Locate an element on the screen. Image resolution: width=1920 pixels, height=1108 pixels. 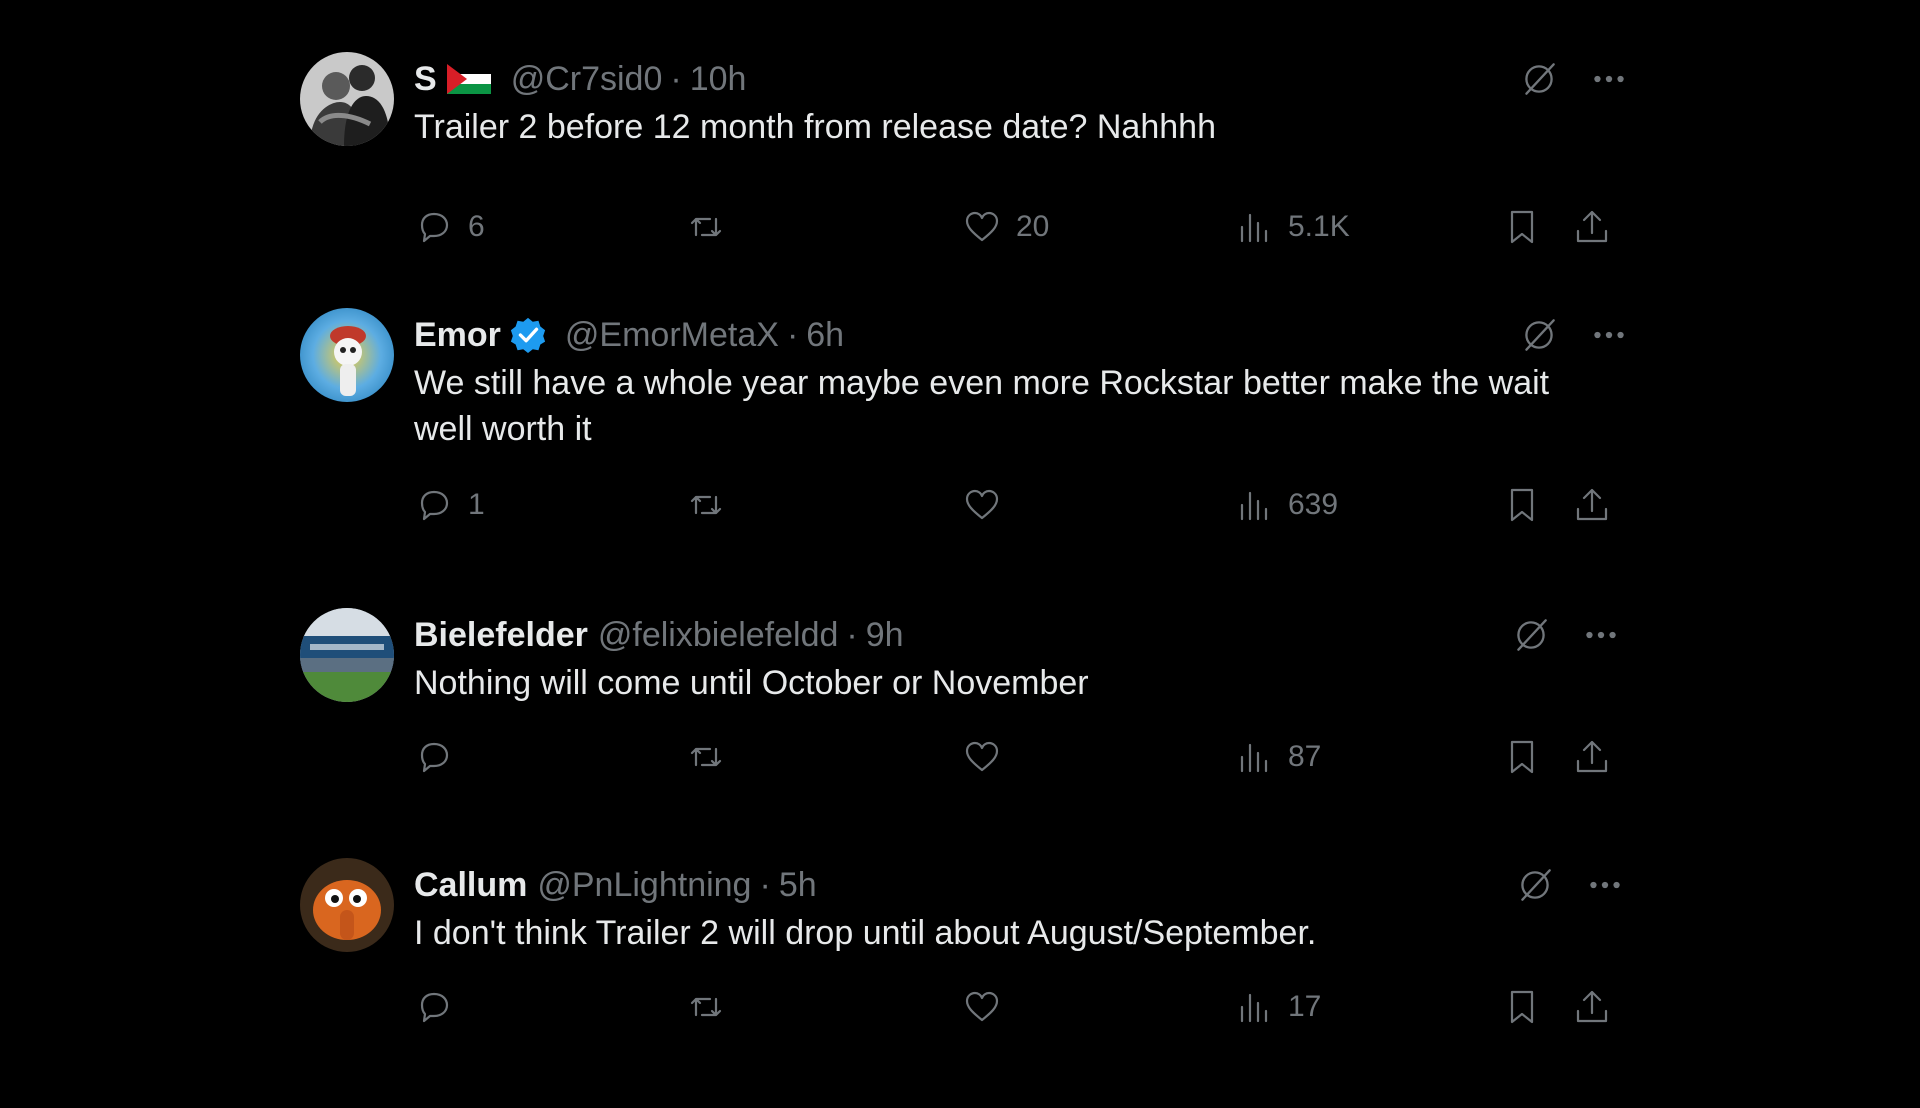
action-bar: 1 639 is located at coordinates (1019, 505).